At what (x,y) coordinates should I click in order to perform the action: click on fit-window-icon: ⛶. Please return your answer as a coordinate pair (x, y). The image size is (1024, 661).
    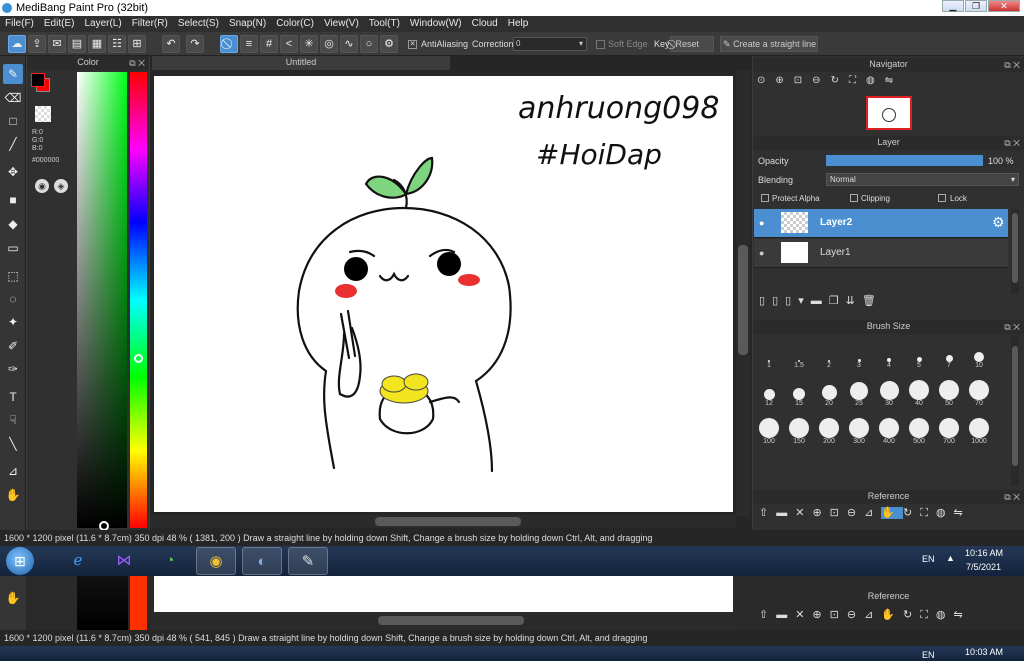
    Looking at the image, I should click on (928, 513).